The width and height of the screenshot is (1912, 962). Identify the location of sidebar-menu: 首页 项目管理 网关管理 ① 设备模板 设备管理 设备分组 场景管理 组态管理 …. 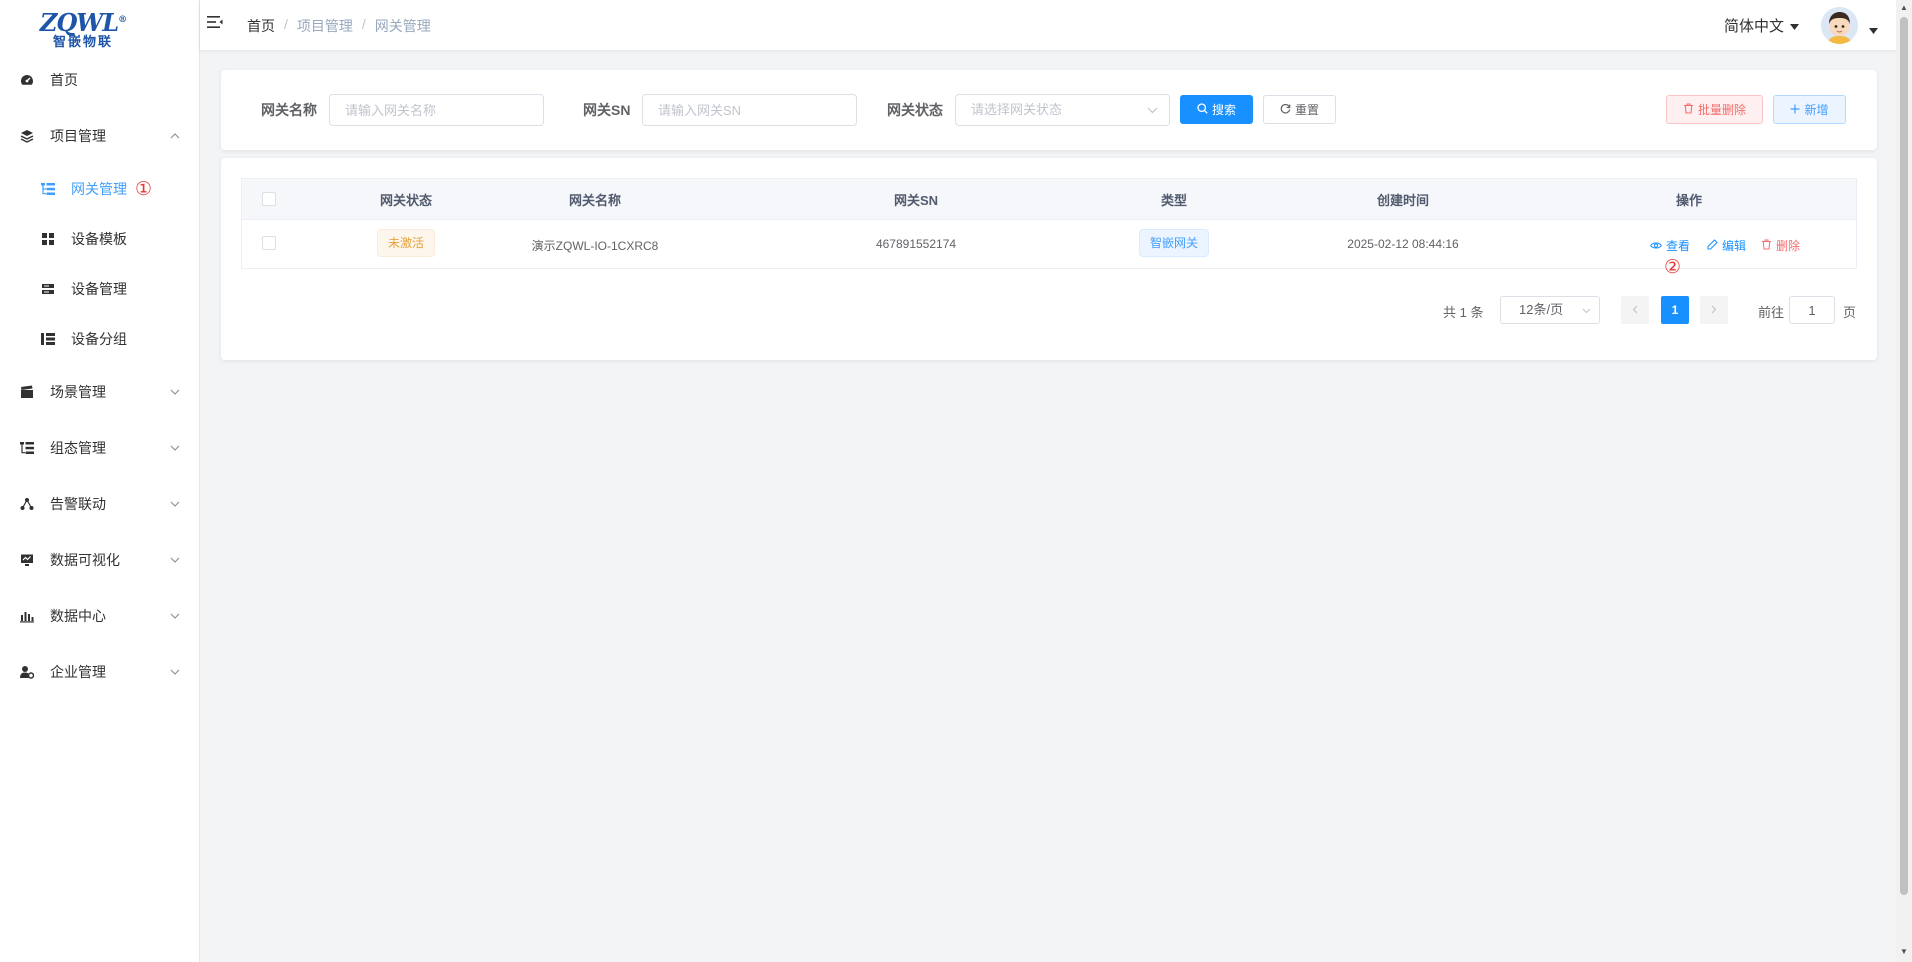
(100, 376).